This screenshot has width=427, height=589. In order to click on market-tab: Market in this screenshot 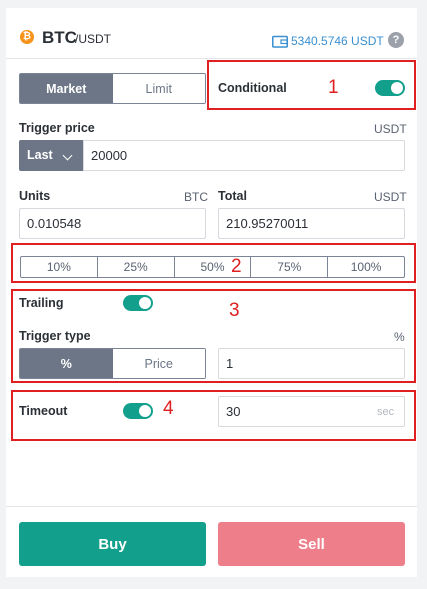, I will do `click(66, 88)`.